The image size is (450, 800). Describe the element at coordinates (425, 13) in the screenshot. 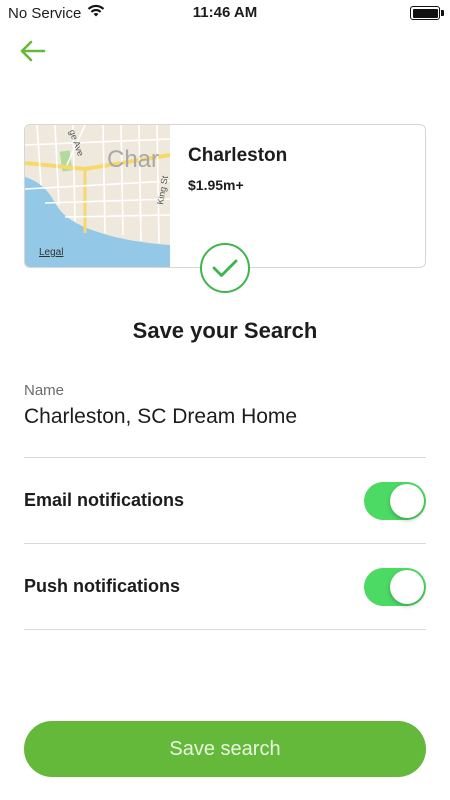

I see `battery-icon` at that location.